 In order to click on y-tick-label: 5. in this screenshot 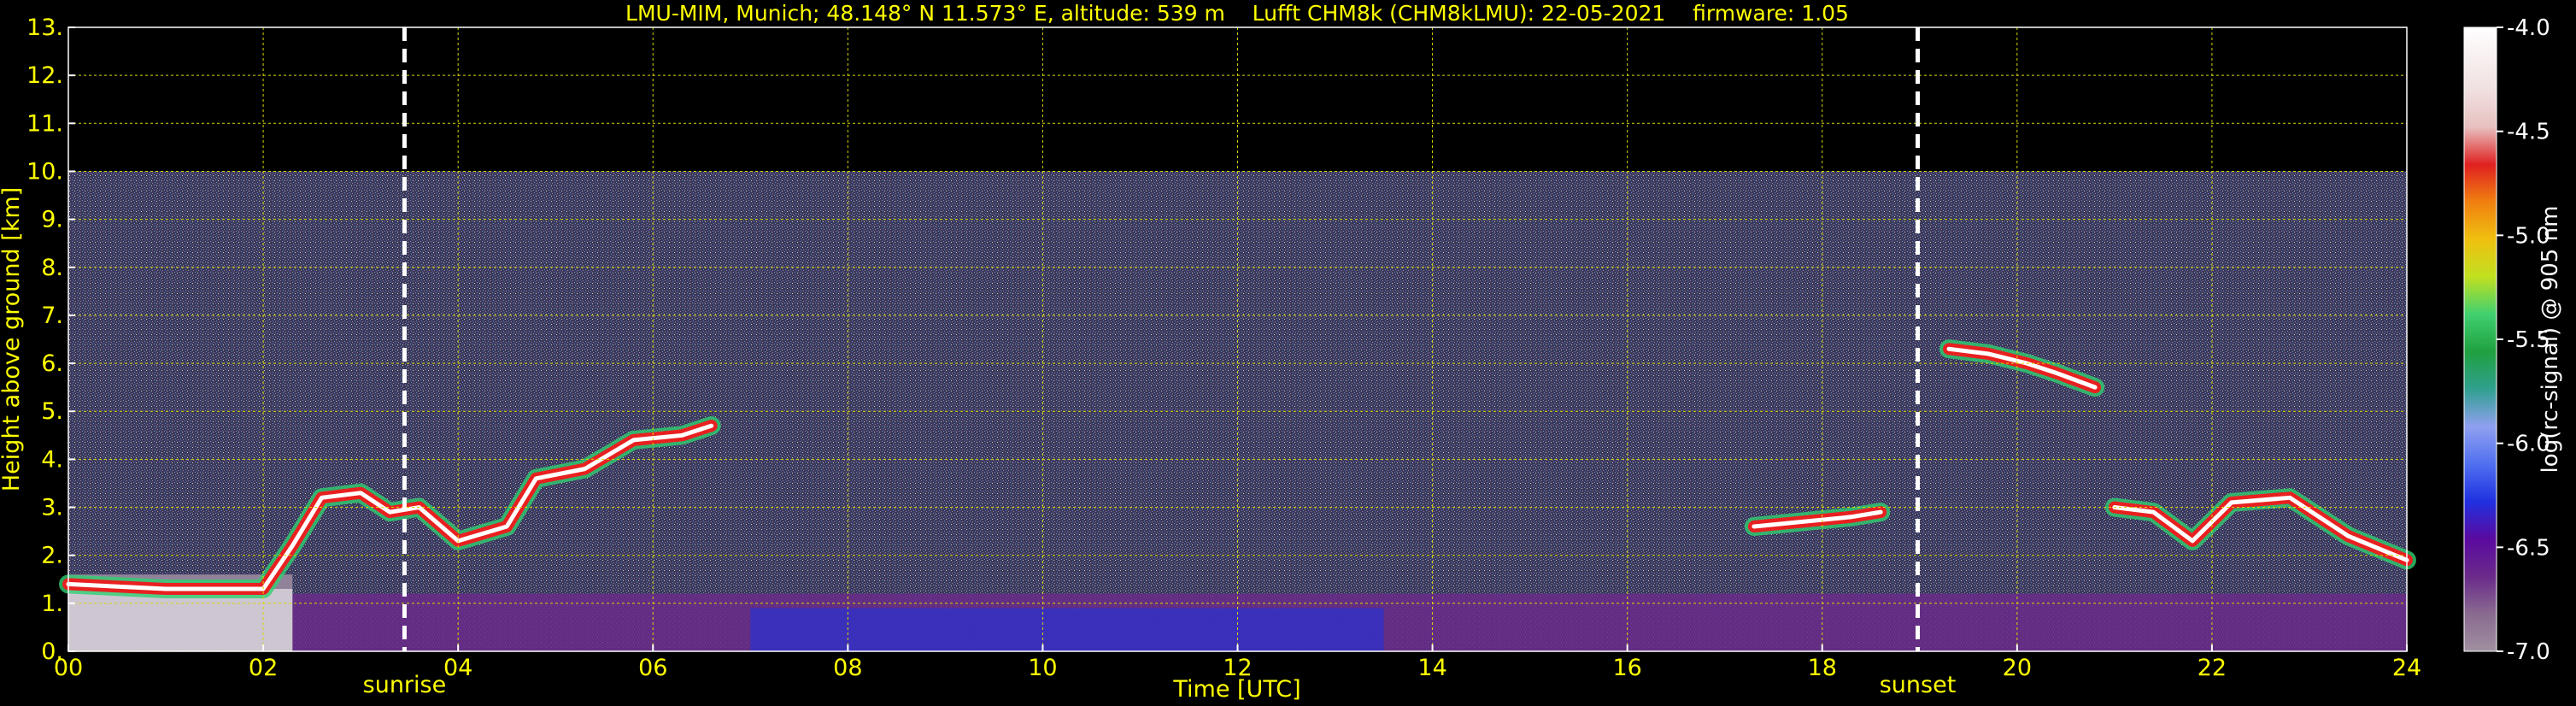, I will do `click(52, 411)`.